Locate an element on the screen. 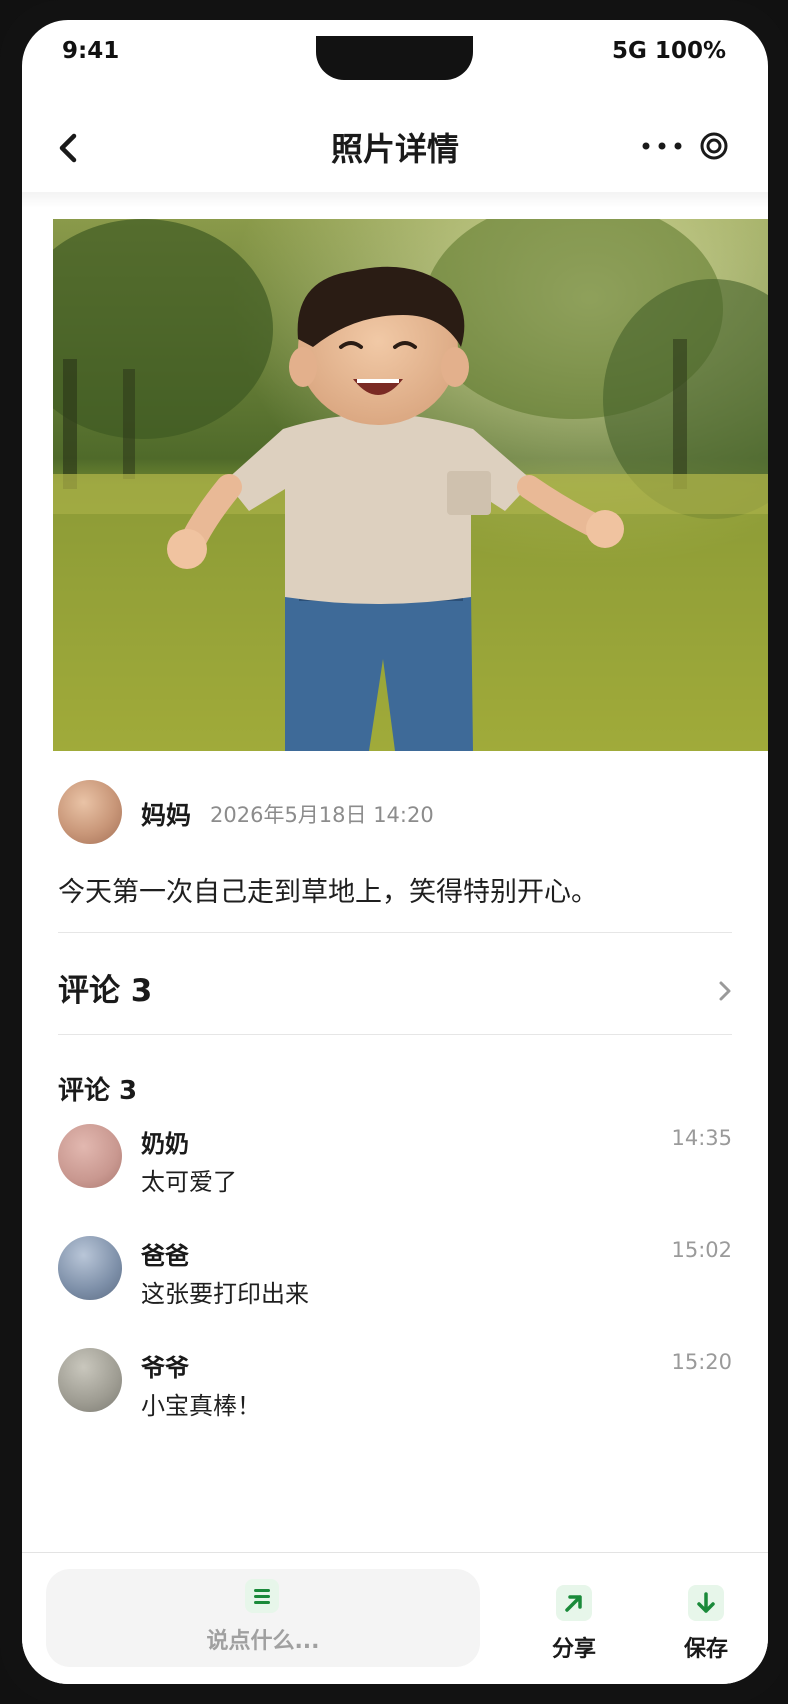 The height and width of the screenshot is (1704, 788). comments-section-title: 评论 3 is located at coordinates (98, 1091).